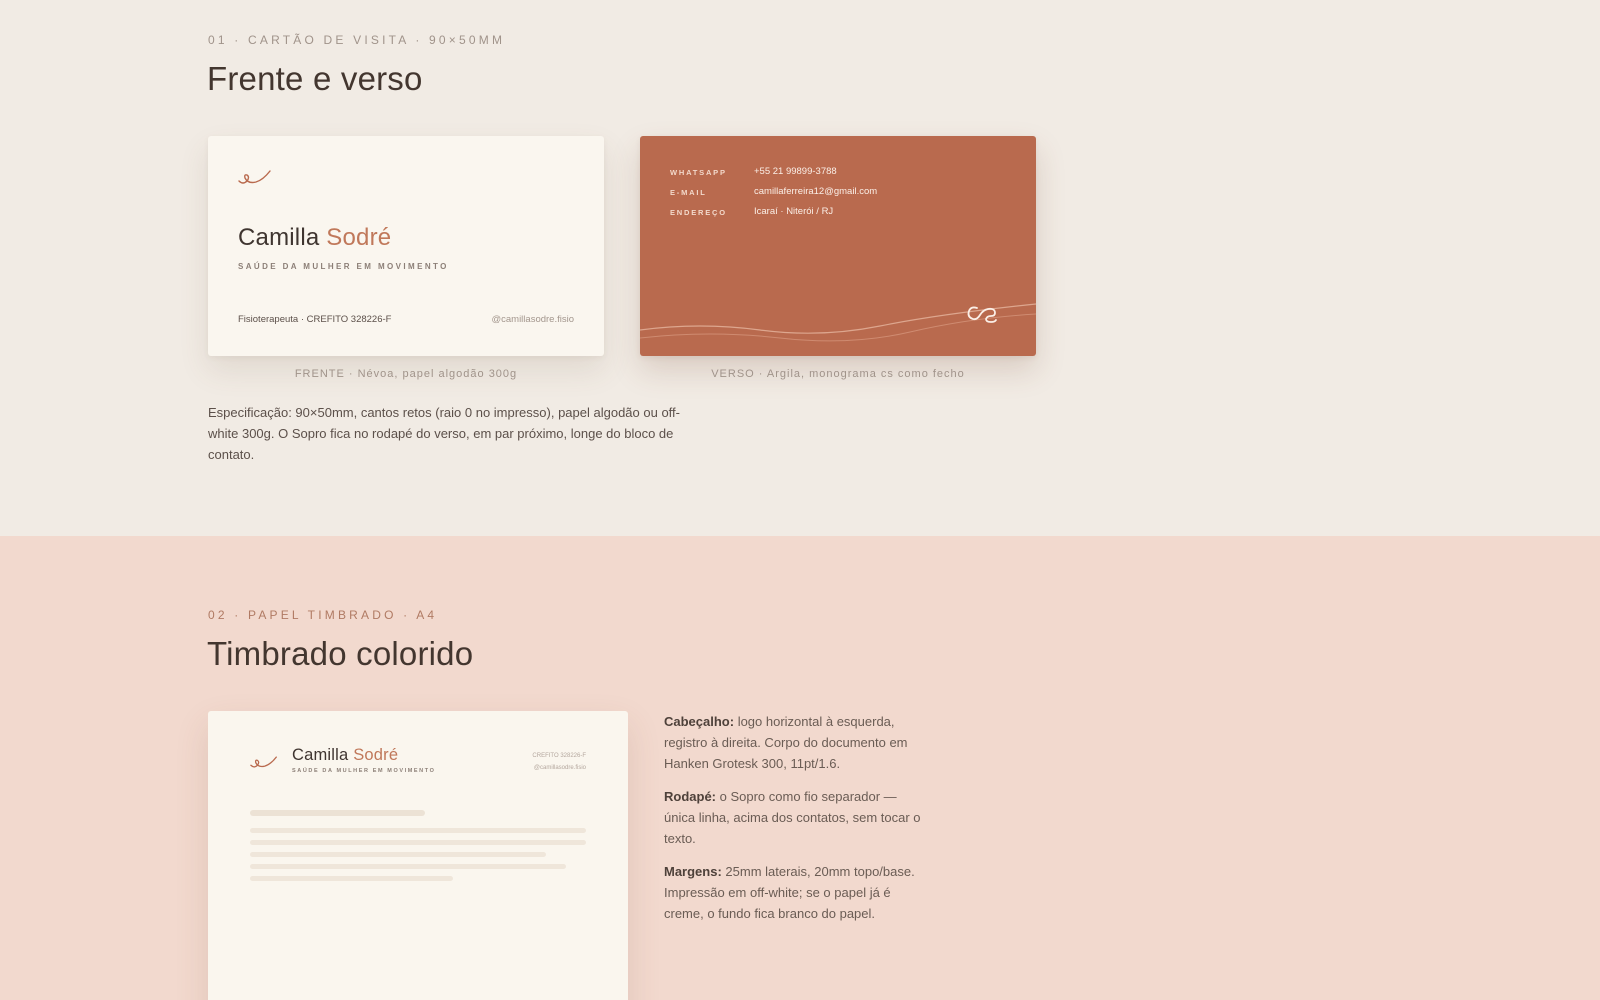  Describe the element at coordinates (795, 171) in the screenshot. I see `contact-value: +55 21 99899-3788` at that location.